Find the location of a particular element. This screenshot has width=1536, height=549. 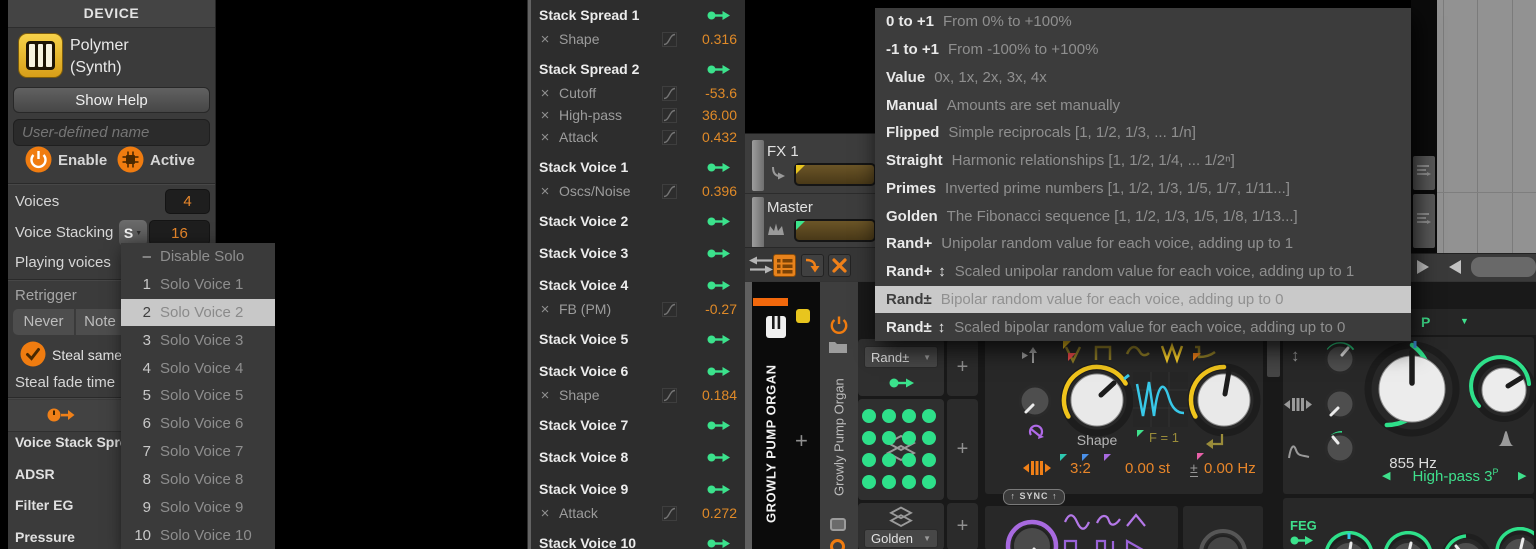

mod-amount-value: -0.27 is located at coordinates (712, 309).